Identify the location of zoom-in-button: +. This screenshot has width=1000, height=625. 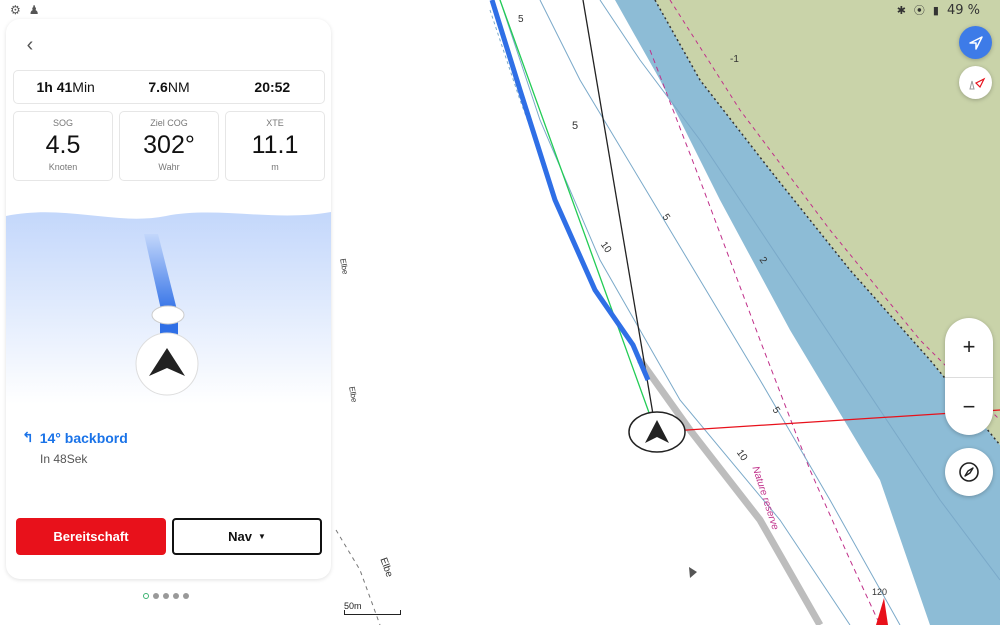
(969, 347).